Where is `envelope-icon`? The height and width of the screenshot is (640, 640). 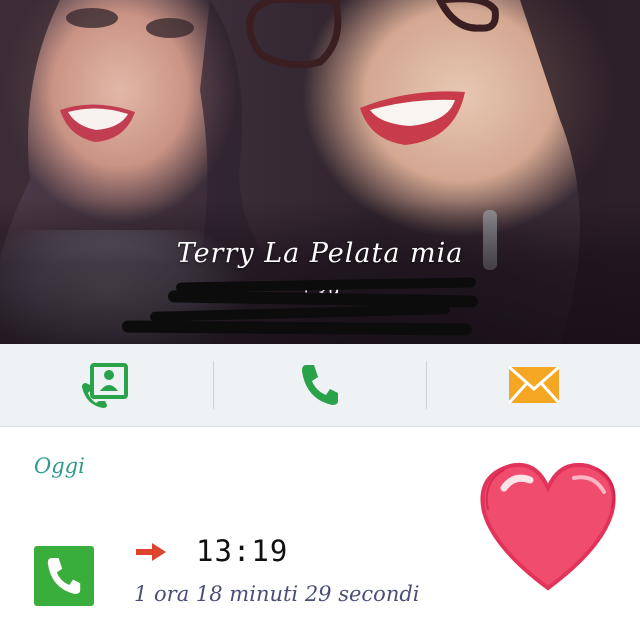
envelope-icon is located at coordinates (533, 385).